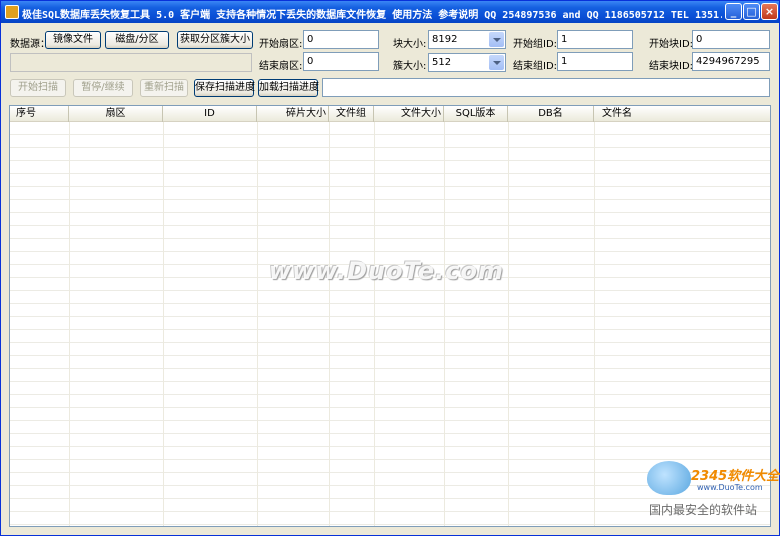 The width and height of the screenshot is (780, 536). I want to click on table-header: 序号 扇区 ID 碎片大小 文件组 文件大小 SQL版本 DB名 文件名, so click(390, 114).